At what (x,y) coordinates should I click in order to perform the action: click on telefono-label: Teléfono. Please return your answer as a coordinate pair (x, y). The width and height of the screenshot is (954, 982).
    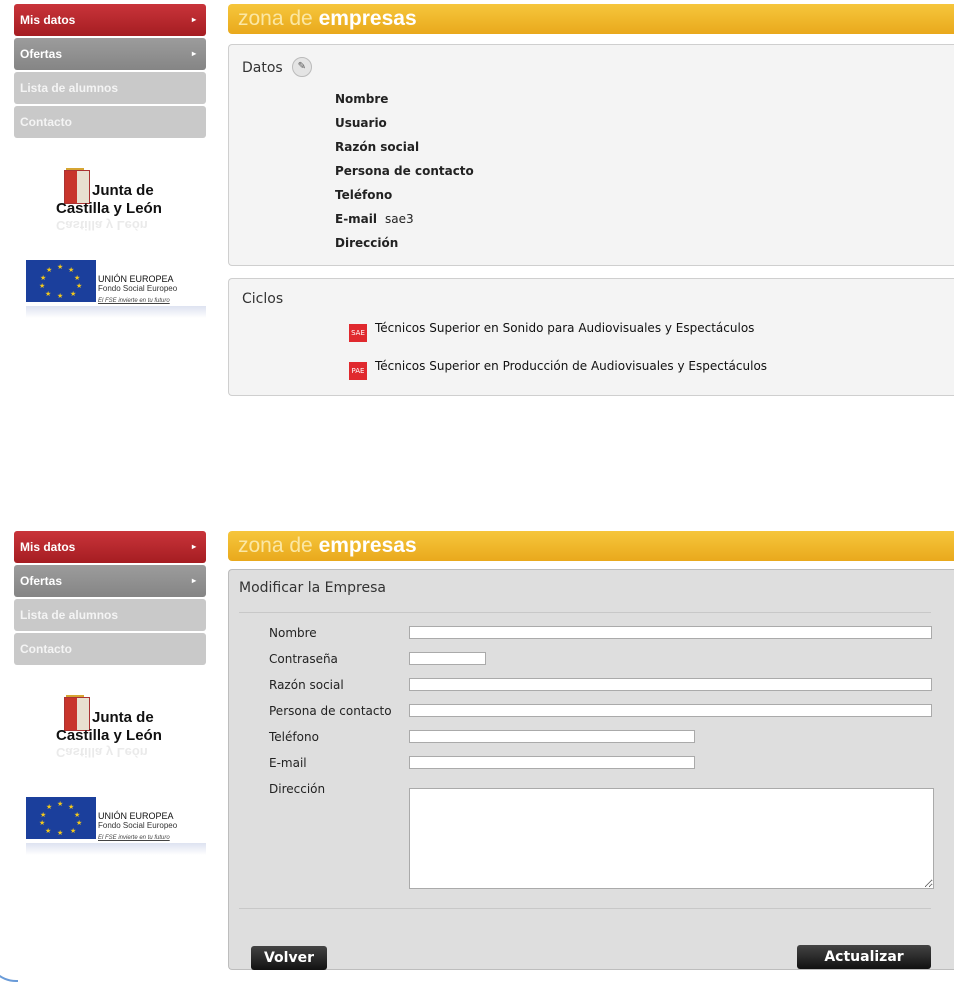
    Looking at the image, I should click on (294, 737).